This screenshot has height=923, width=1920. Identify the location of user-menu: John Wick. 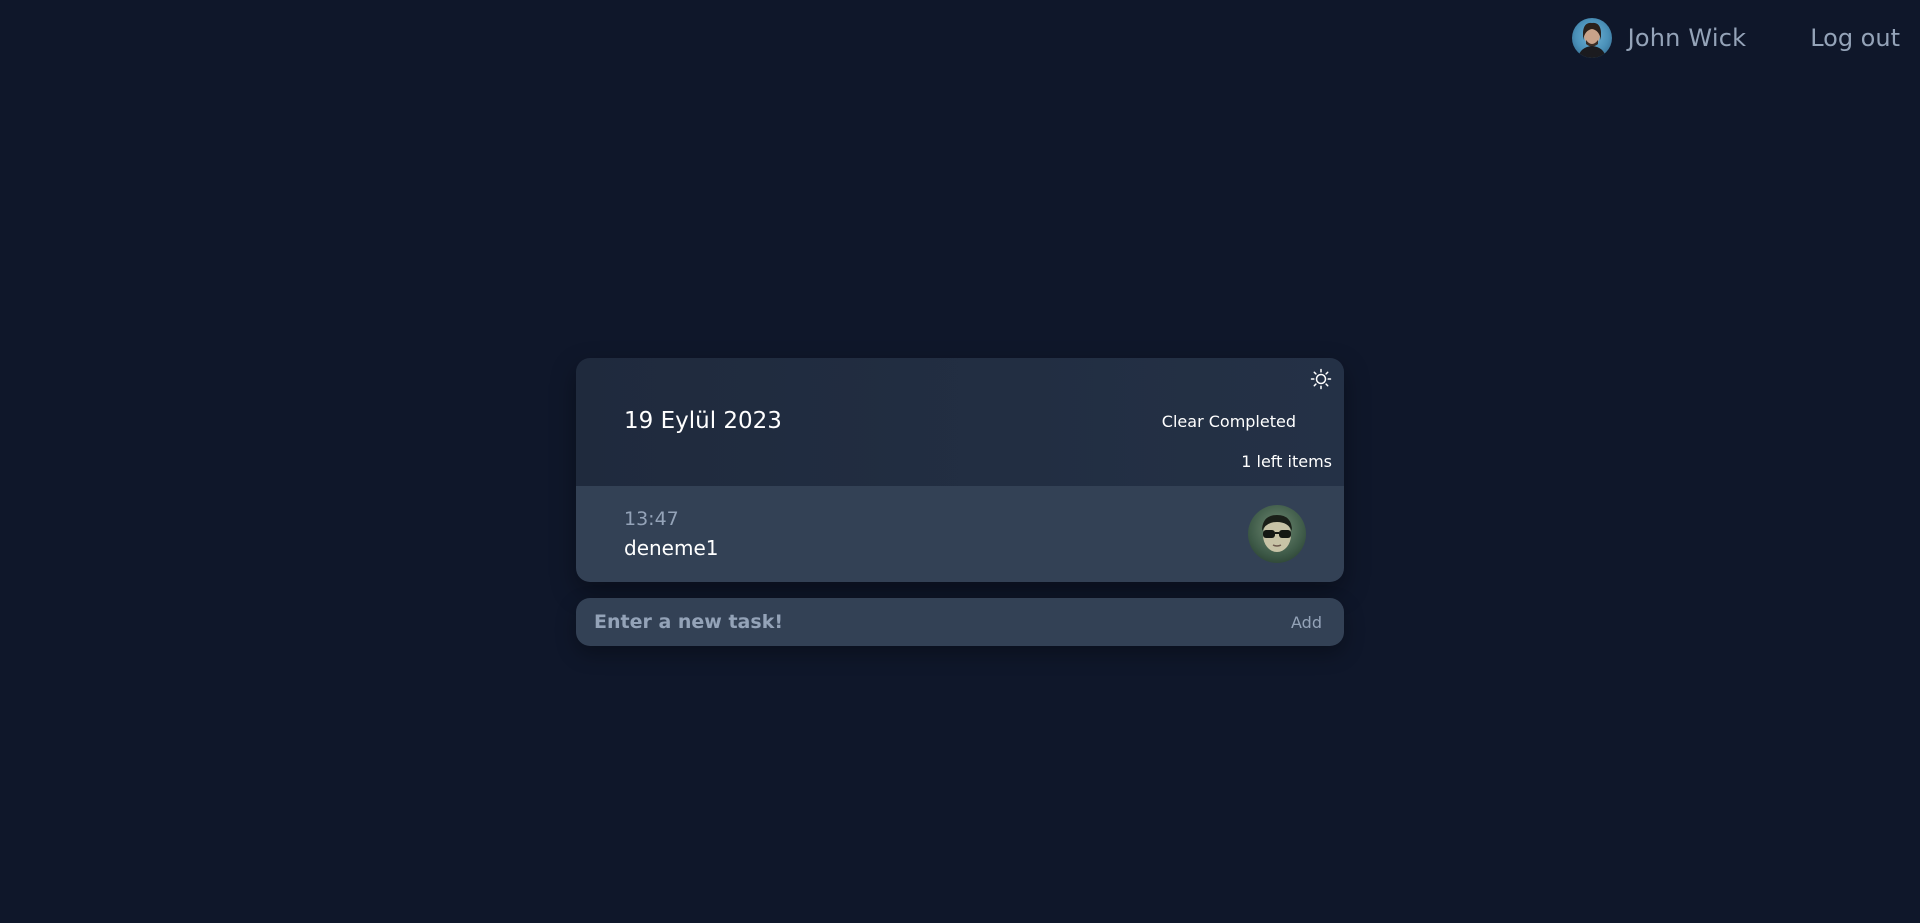
(1659, 38).